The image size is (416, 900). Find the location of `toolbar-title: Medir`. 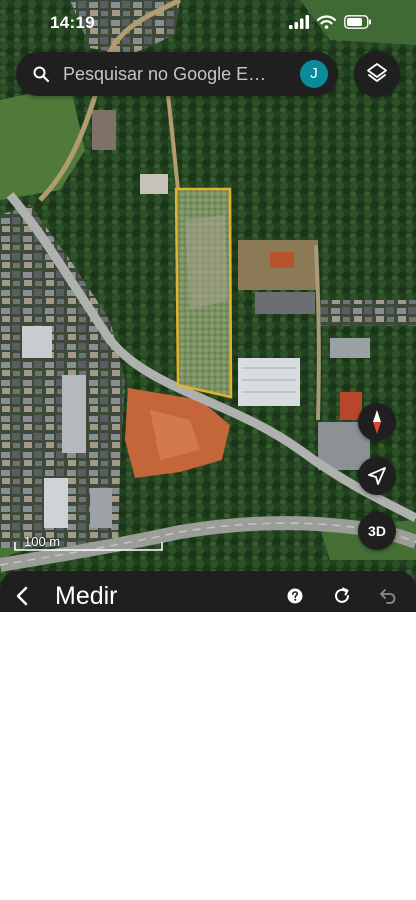

toolbar-title: Medir is located at coordinates (86, 596).